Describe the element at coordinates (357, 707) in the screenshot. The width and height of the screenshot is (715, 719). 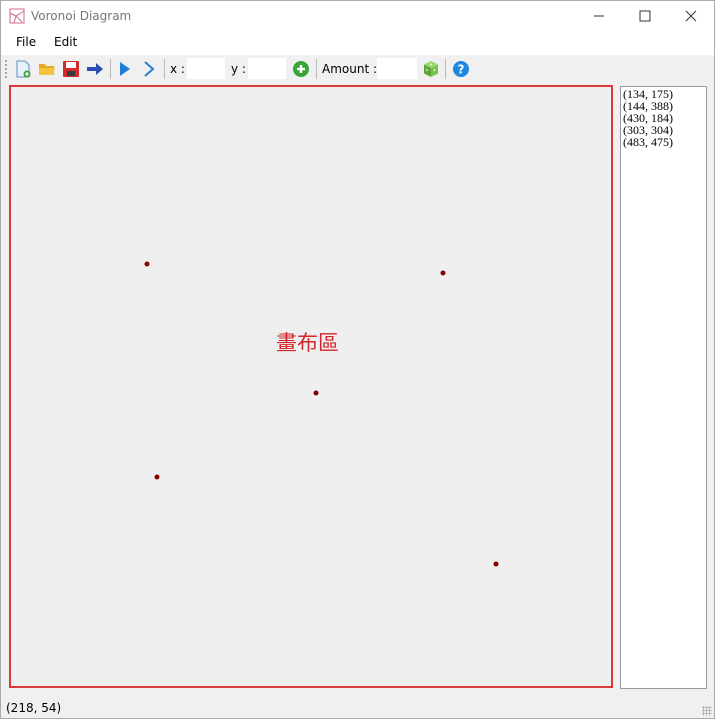
I see `status-bar: (218, 54)` at that location.